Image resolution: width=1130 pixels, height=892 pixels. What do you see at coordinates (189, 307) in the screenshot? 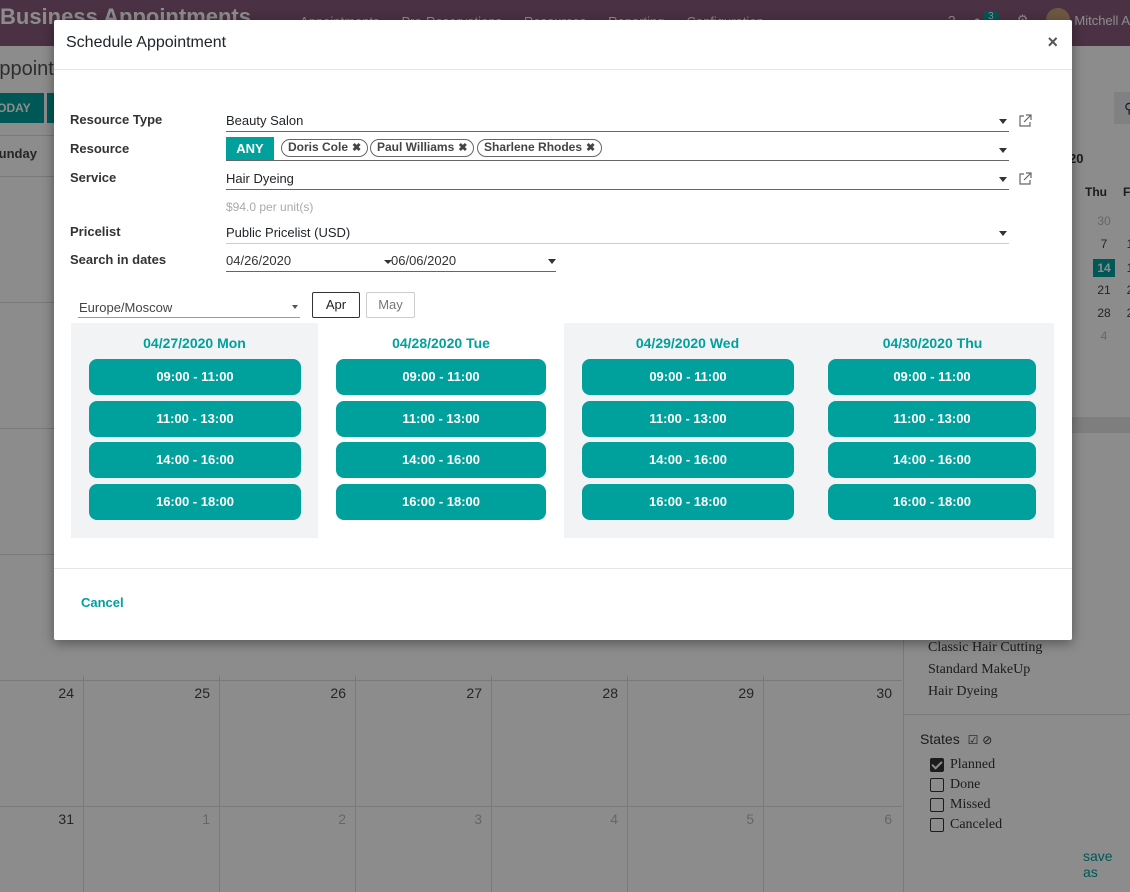
I see `timezone-select: Europe/Moscow` at bounding box center [189, 307].